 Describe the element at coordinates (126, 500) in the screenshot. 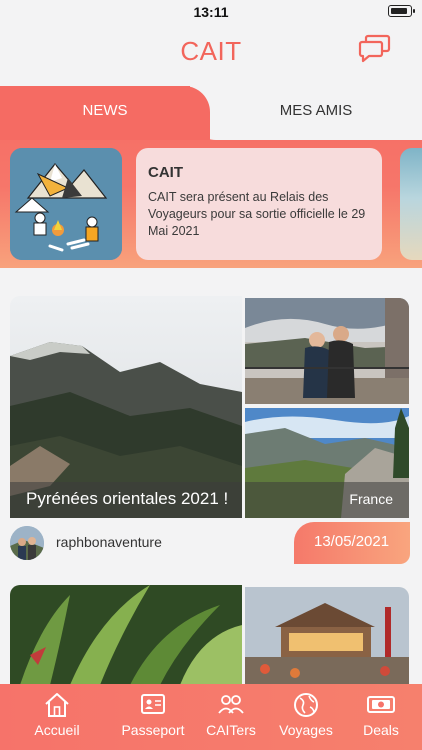

I see `trip-title: Pyrénées orientales 2021 !` at that location.